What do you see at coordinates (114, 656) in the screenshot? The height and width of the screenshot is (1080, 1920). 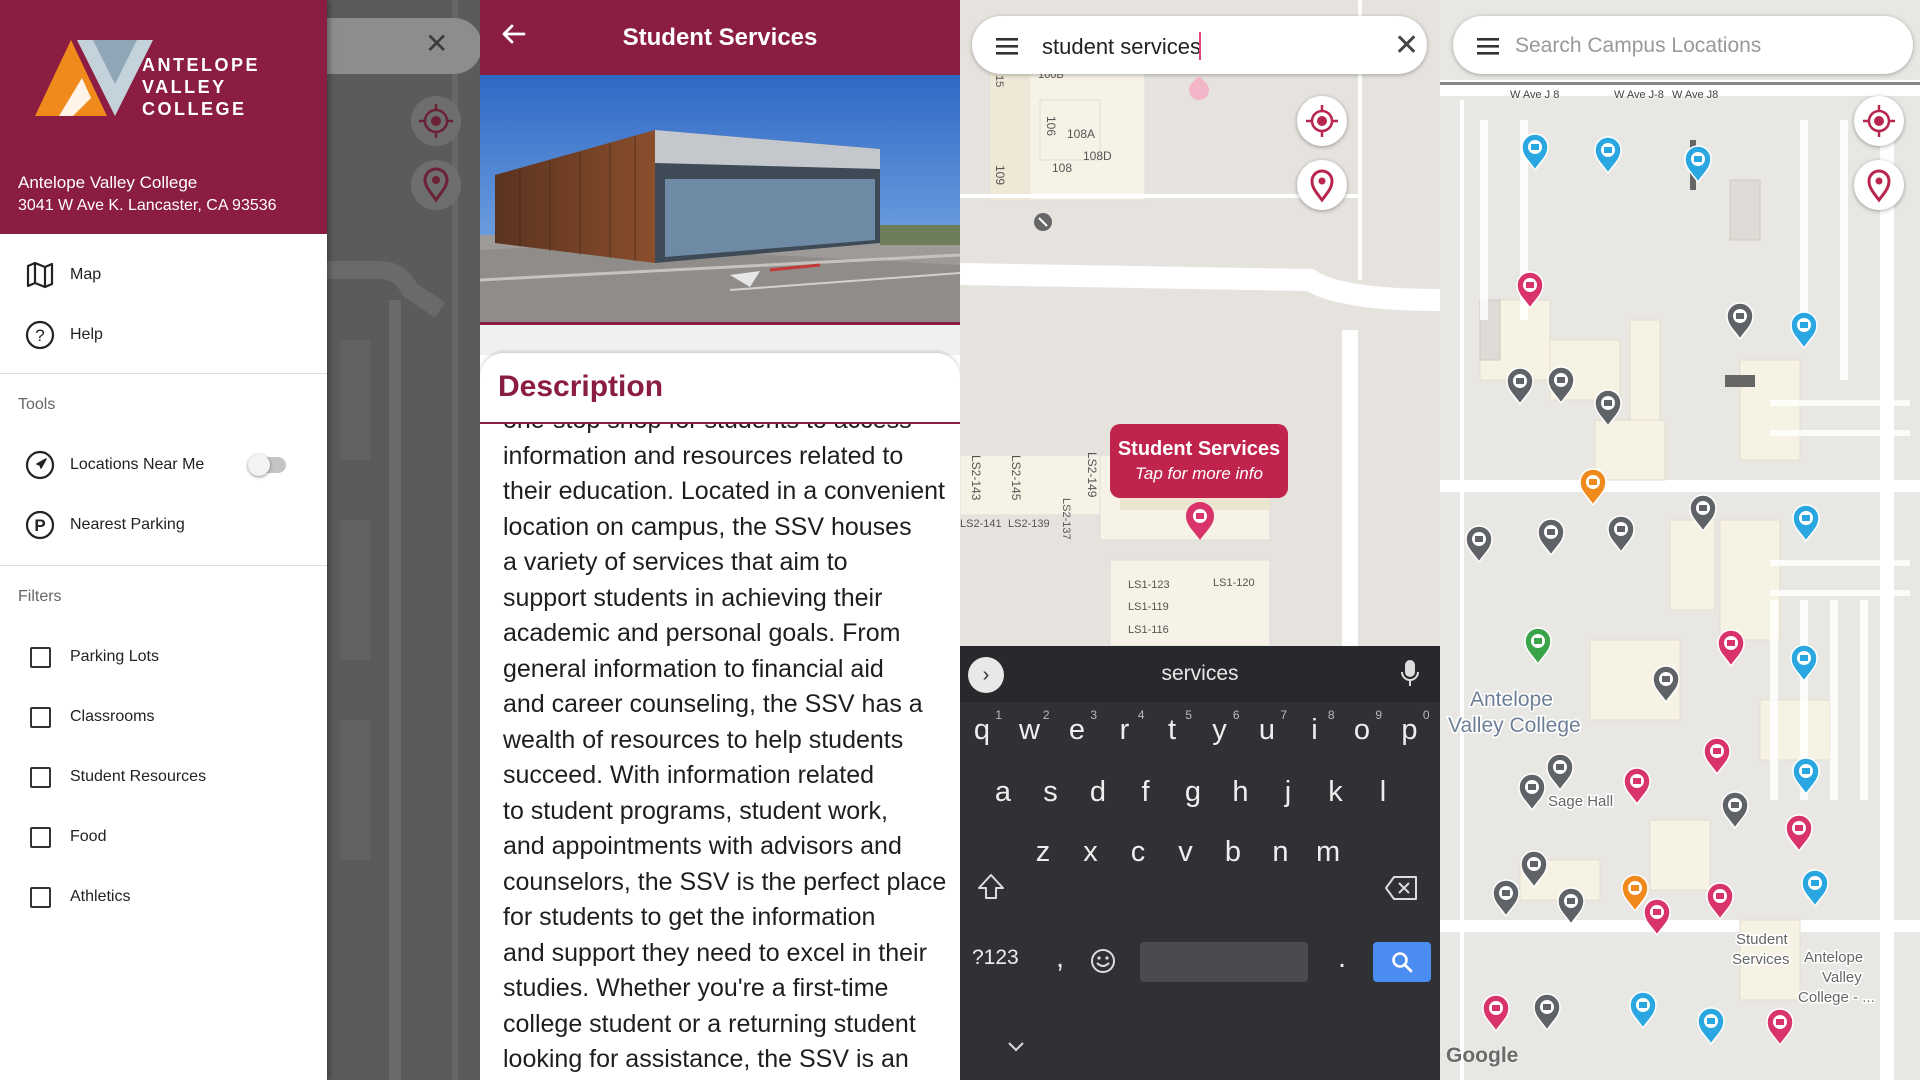 I see `filter-label: Parking Lots` at bounding box center [114, 656].